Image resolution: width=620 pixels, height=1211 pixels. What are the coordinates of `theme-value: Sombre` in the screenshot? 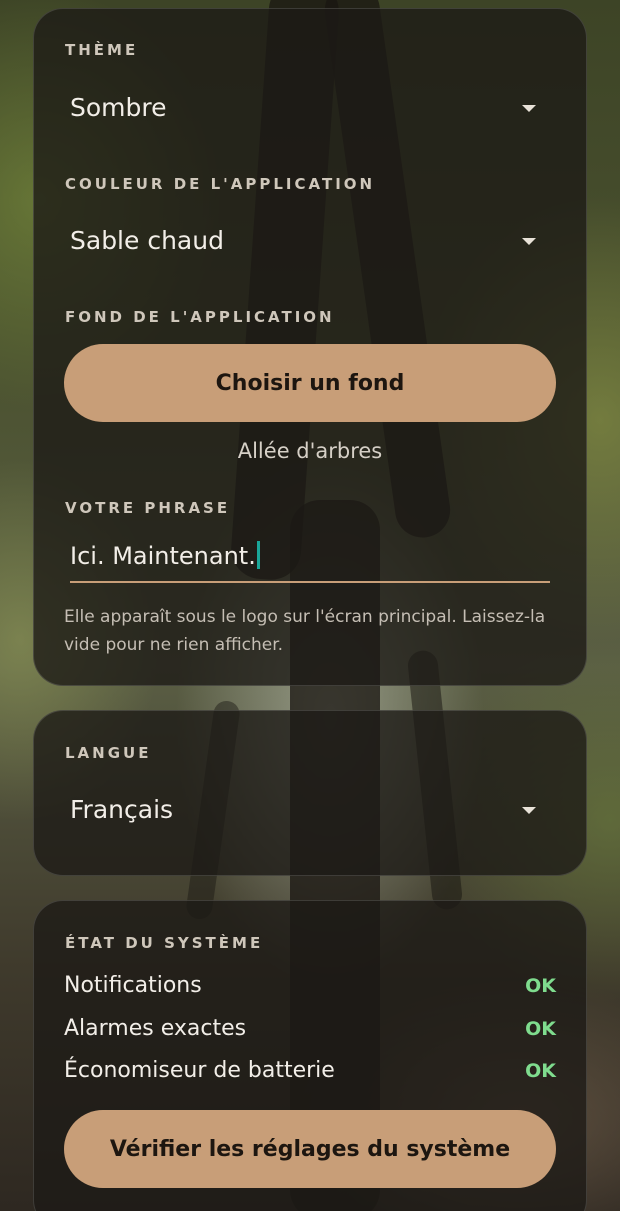 It's located at (118, 107).